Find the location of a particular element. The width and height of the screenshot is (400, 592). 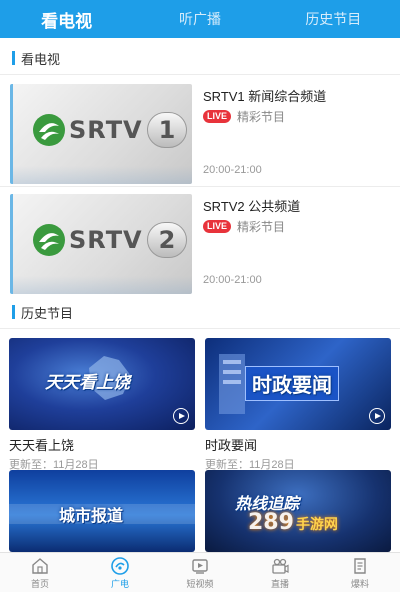

bottom-nav: 首页 广电 短视频 直播 爆料 is located at coordinates (200, 572).